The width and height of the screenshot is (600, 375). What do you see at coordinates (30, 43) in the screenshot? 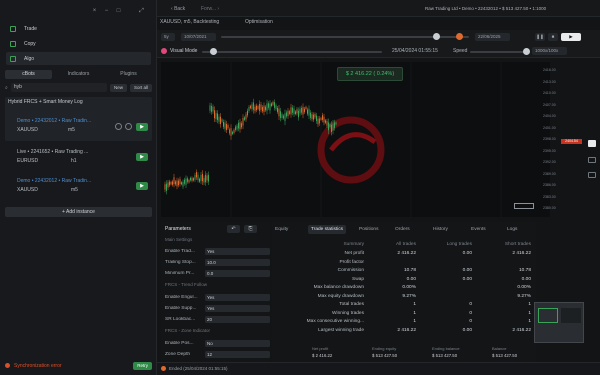
I see `nav-copy-label: Copy` at bounding box center [30, 43].